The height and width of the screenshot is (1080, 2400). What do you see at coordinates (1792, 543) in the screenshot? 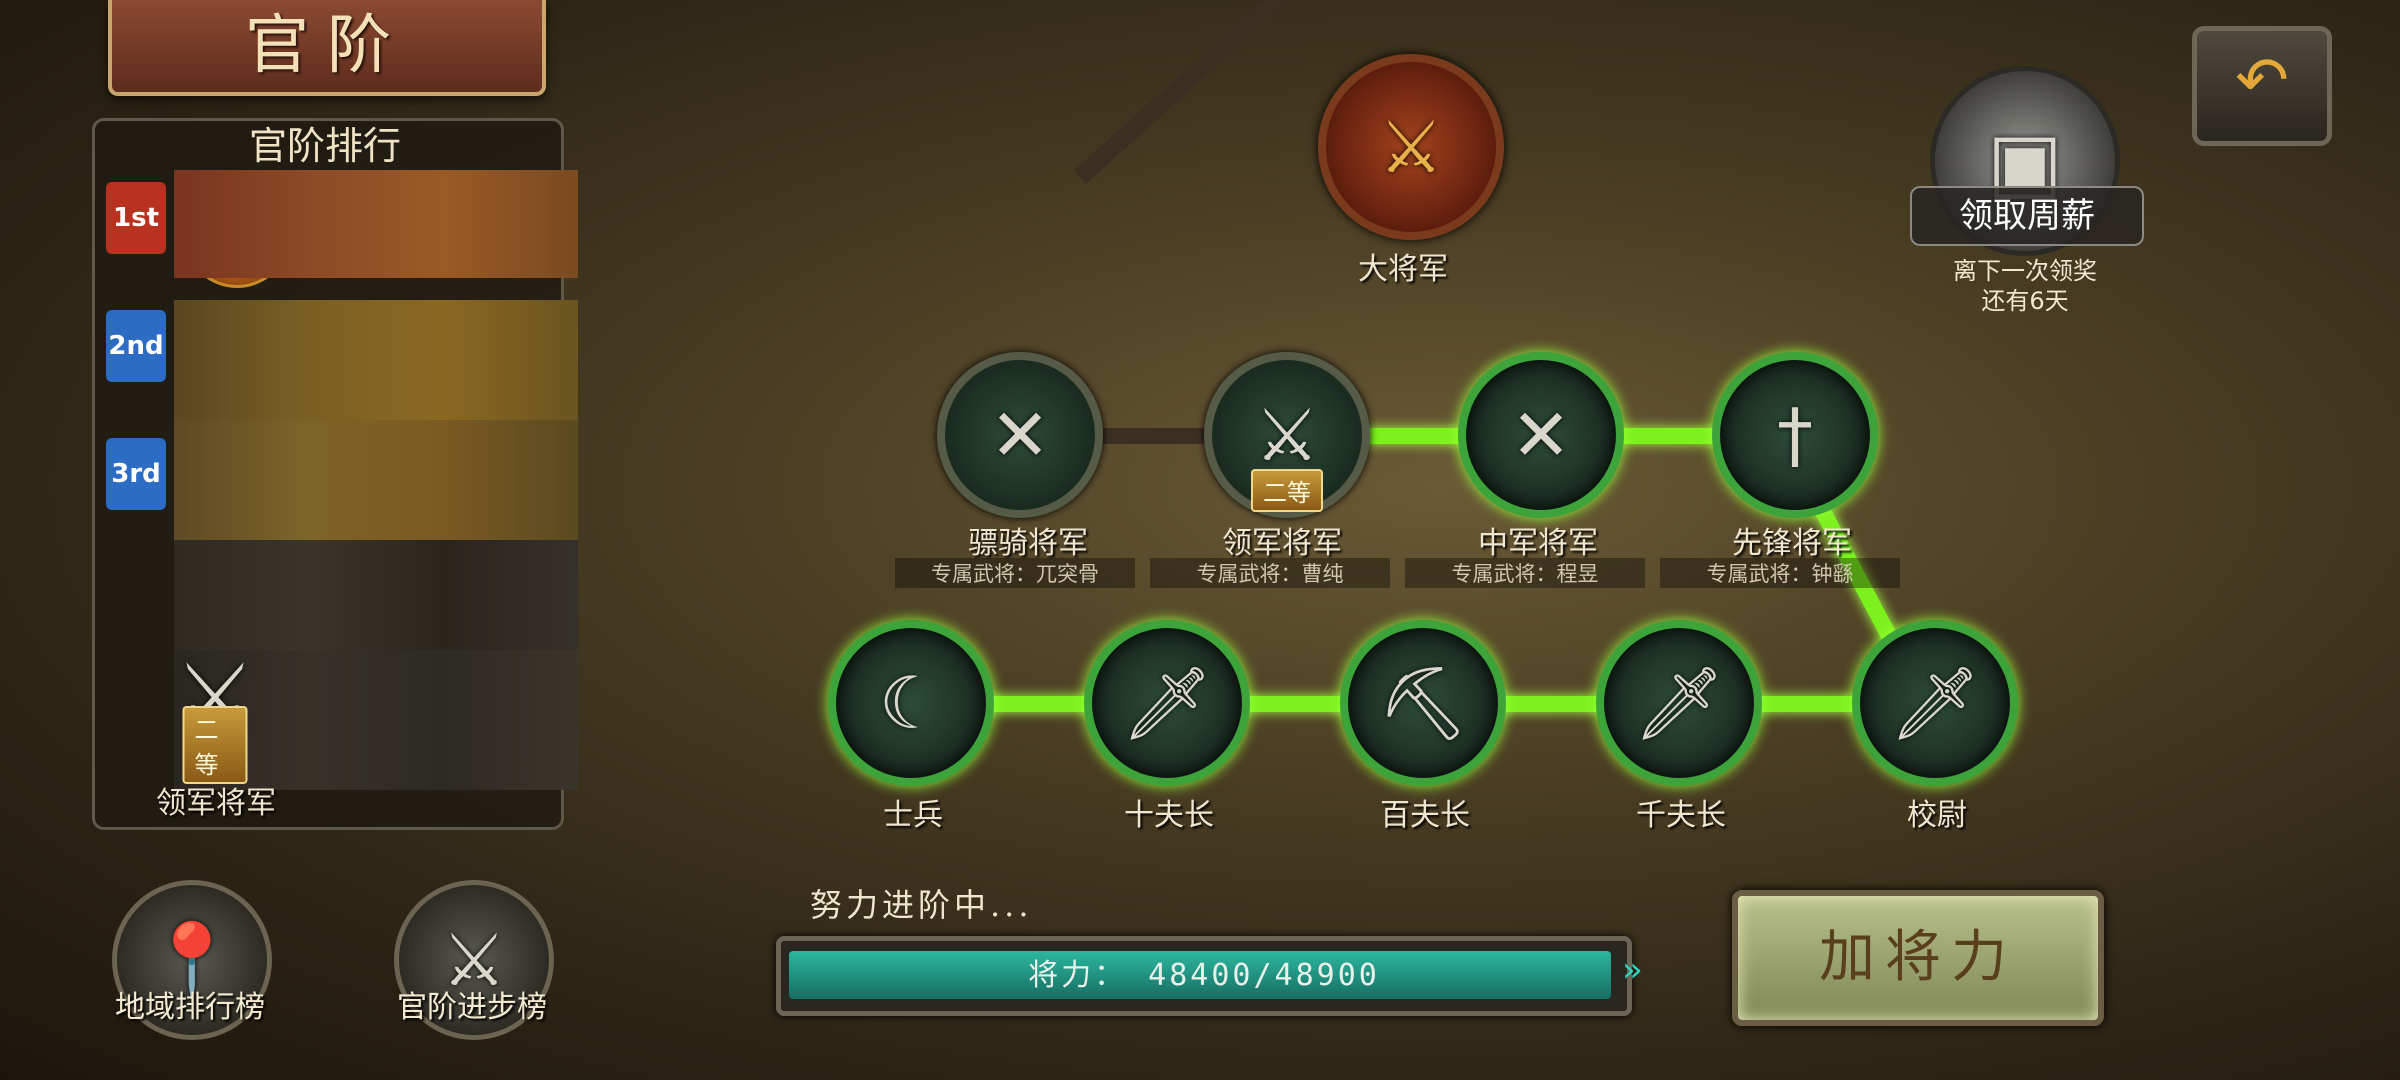
I see `node-general-4-label: 先锋将军` at bounding box center [1792, 543].